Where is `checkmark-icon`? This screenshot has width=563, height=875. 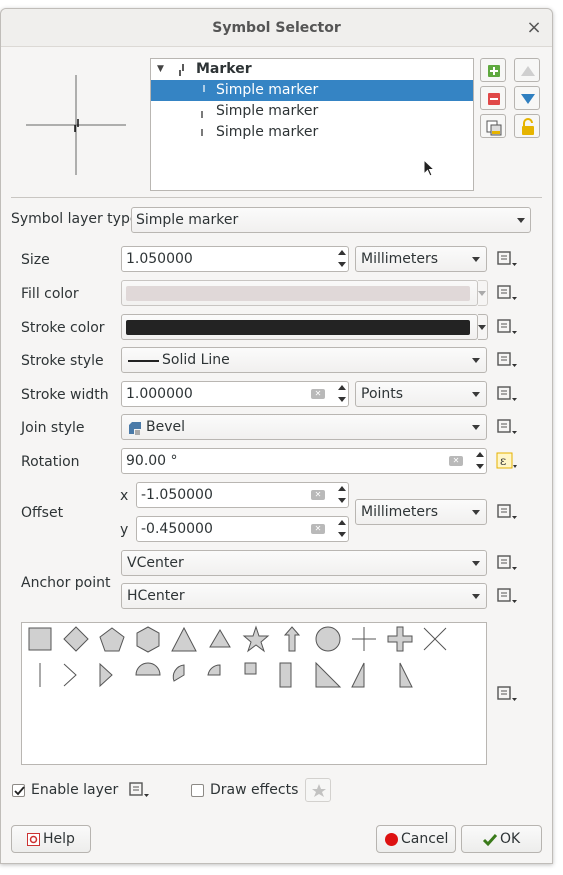 checkmark-icon is located at coordinates (19, 791).